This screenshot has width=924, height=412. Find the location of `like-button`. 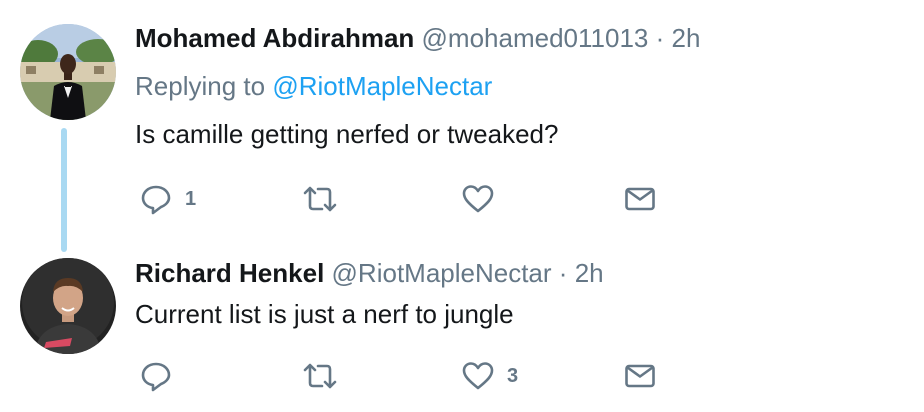

like-button is located at coordinates (484, 199).